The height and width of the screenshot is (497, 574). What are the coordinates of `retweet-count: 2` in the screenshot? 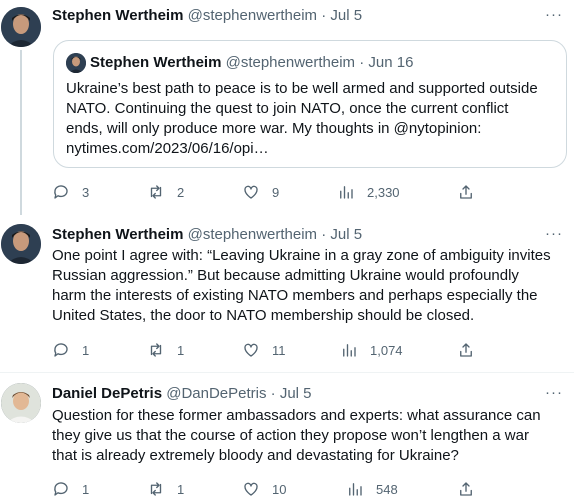 It's located at (181, 192).